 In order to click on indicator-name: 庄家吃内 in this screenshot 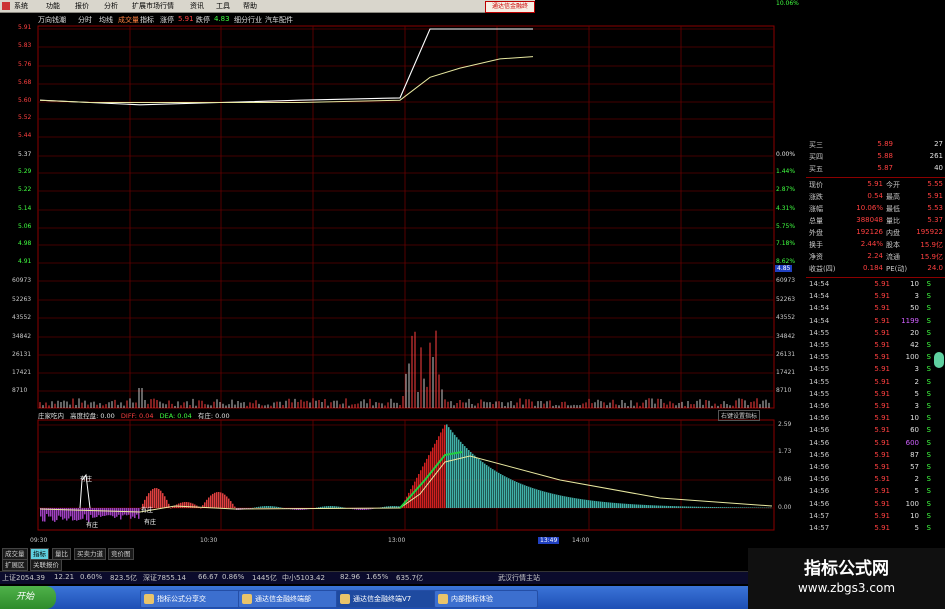, I will do `click(51, 416)`.